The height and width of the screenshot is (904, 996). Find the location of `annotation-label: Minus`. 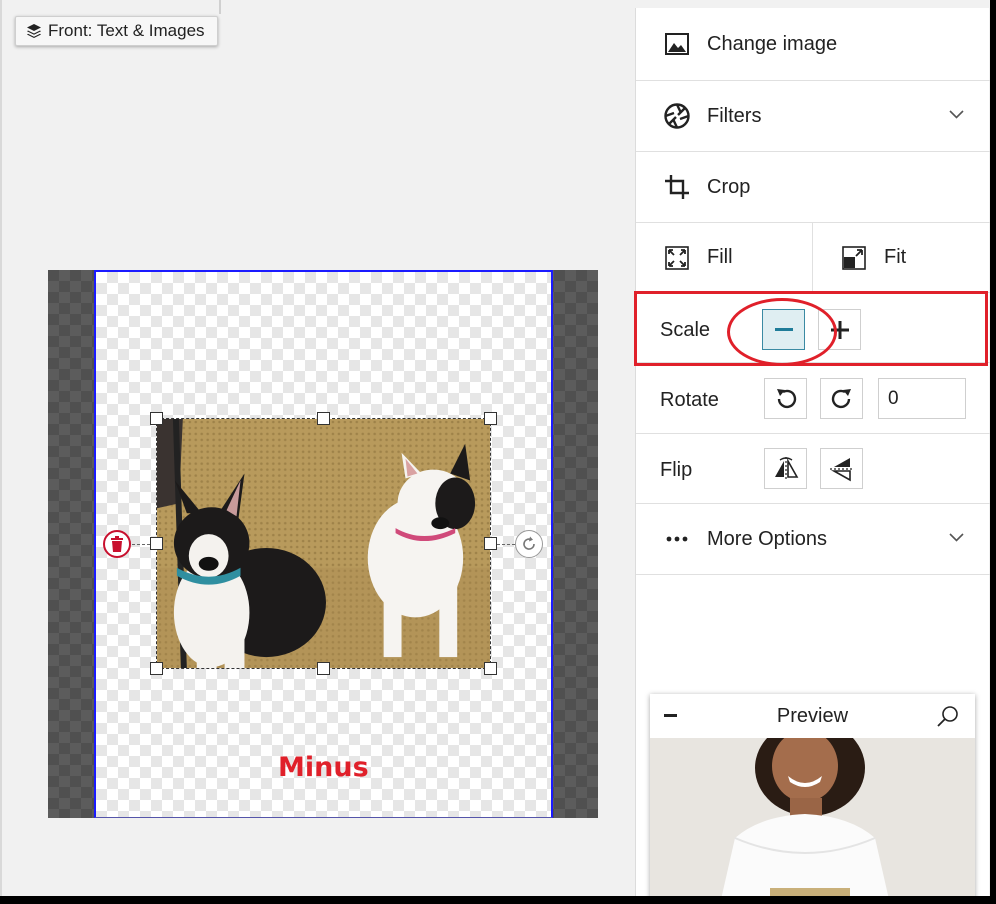

annotation-label: Minus is located at coordinates (323, 767).